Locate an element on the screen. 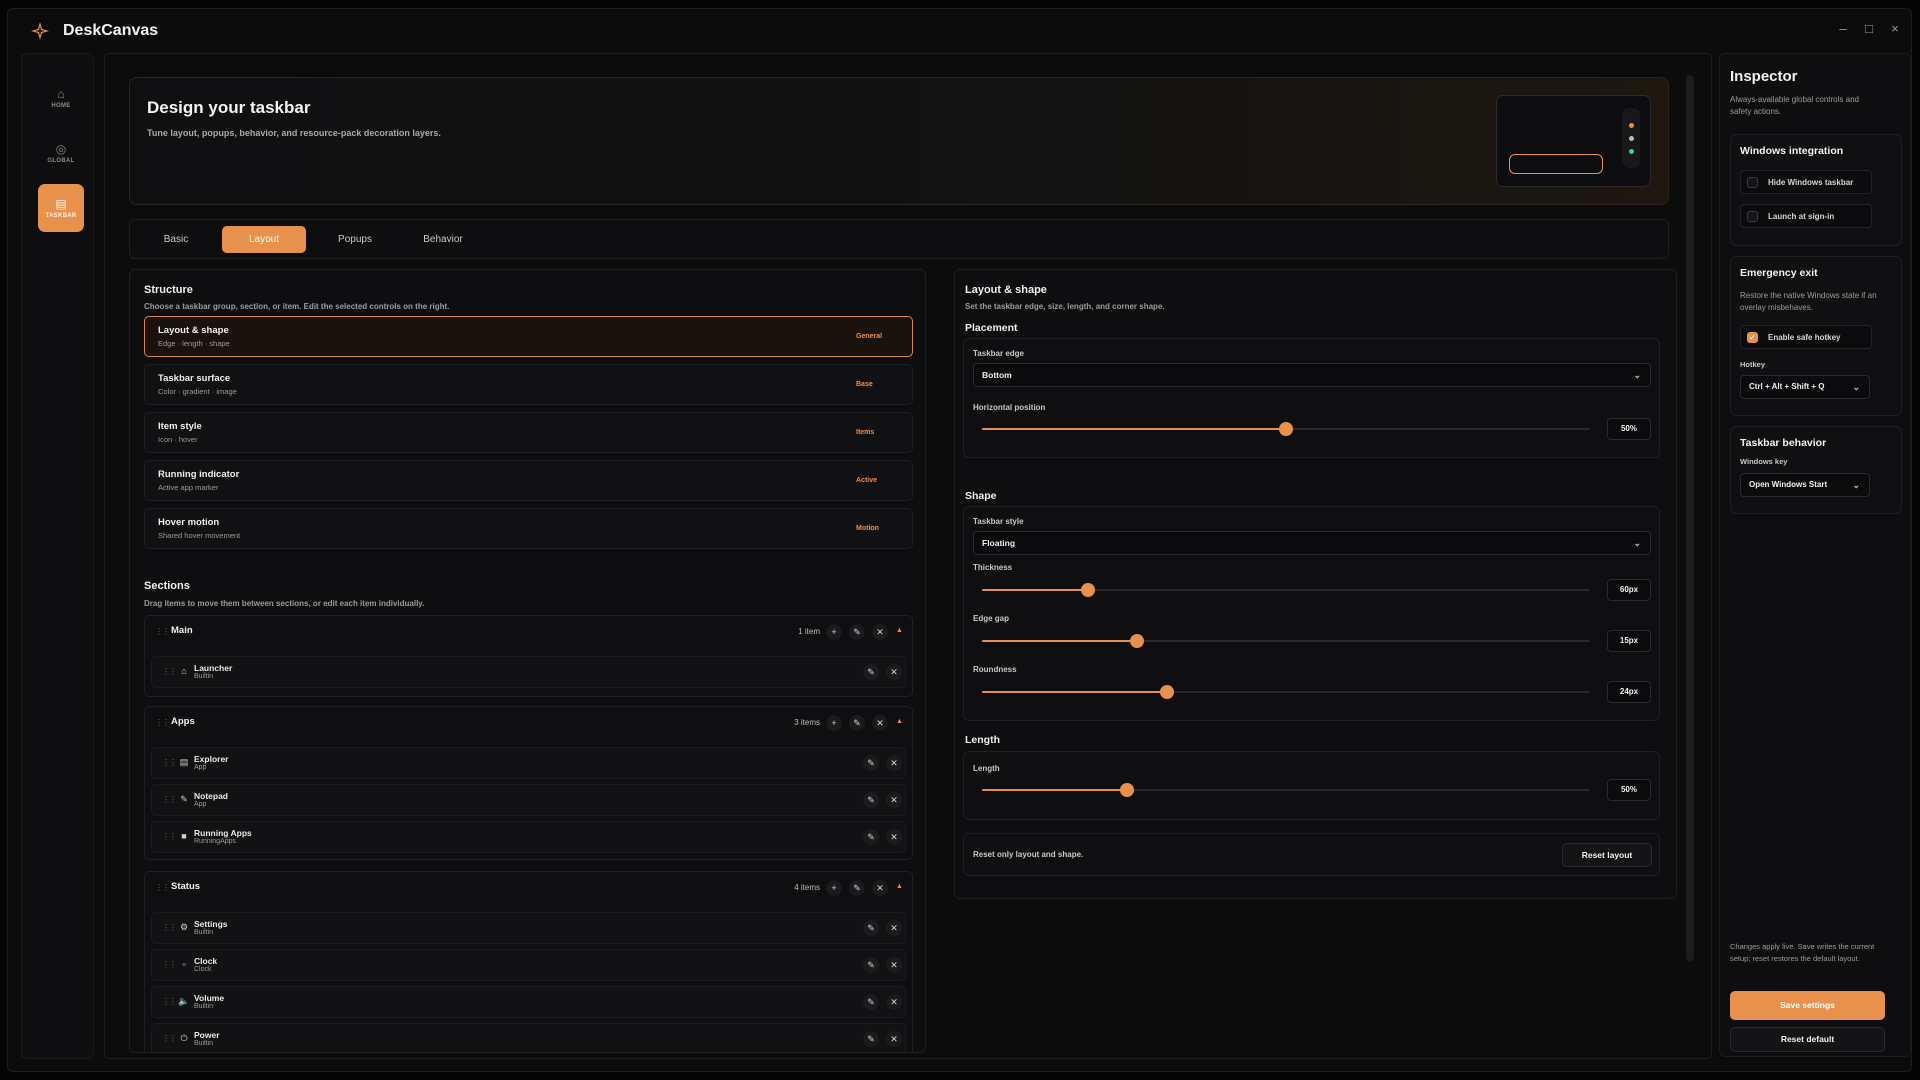 The height and width of the screenshot is (1080, 1920). placement-title: Placement is located at coordinates (991, 328).